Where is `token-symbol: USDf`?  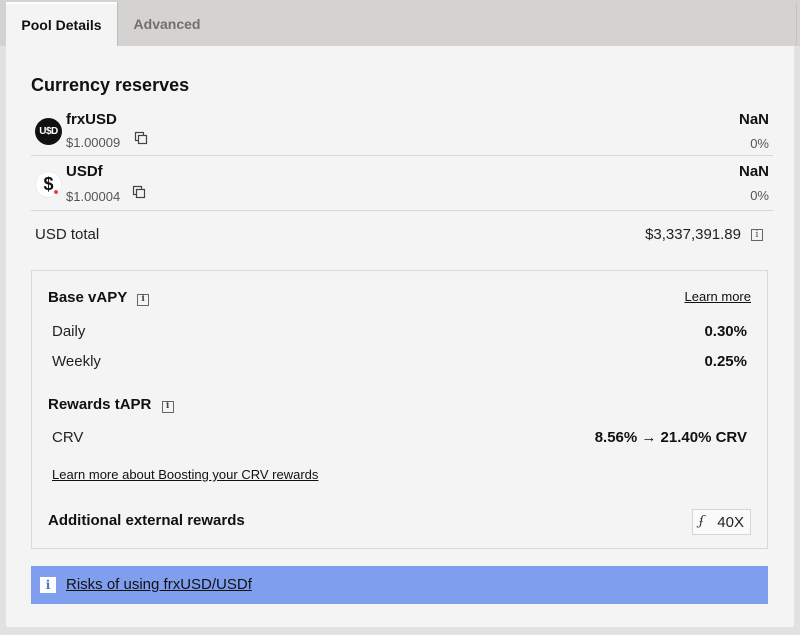 token-symbol: USDf is located at coordinates (84, 171).